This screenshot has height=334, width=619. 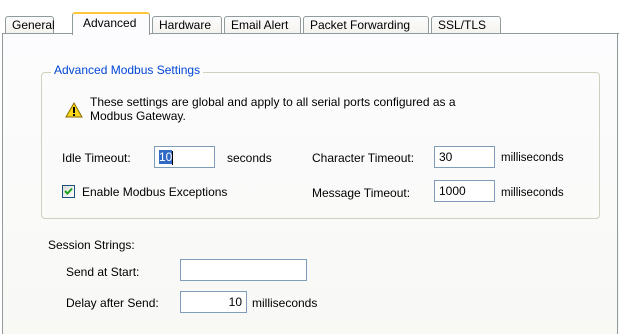 What do you see at coordinates (111, 23) in the screenshot?
I see `tab-advanced: Advanced` at bounding box center [111, 23].